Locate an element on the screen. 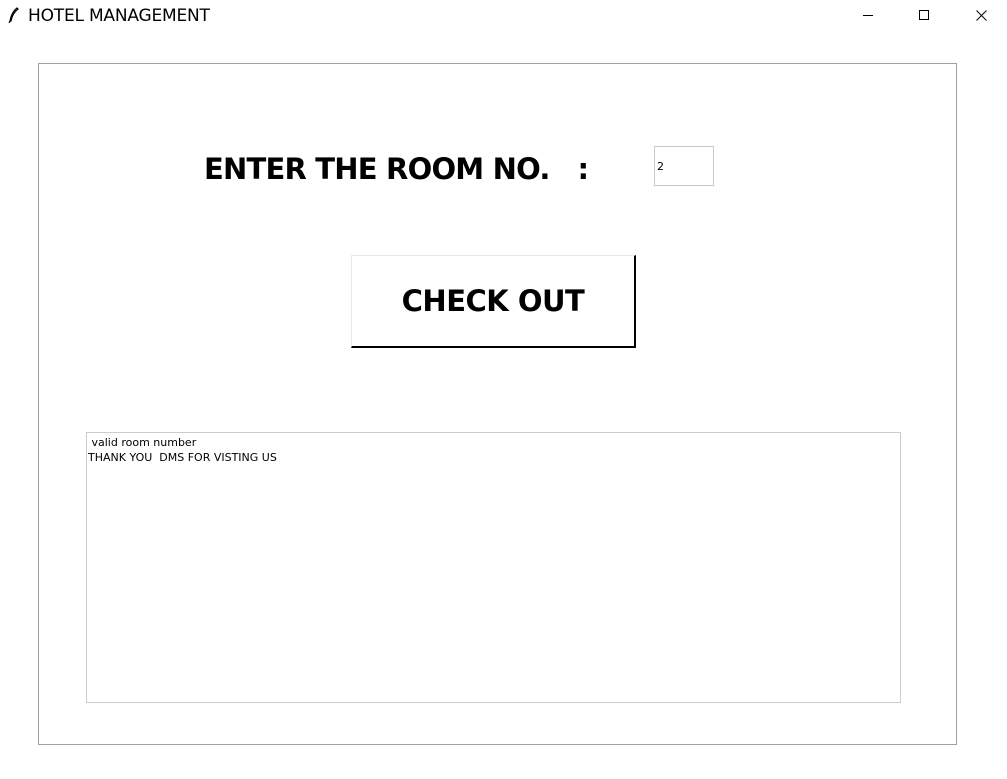 The width and height of the screenshot is (1007, 779). check-out-button: CHECK OUT is located at coordinates (493, 301).